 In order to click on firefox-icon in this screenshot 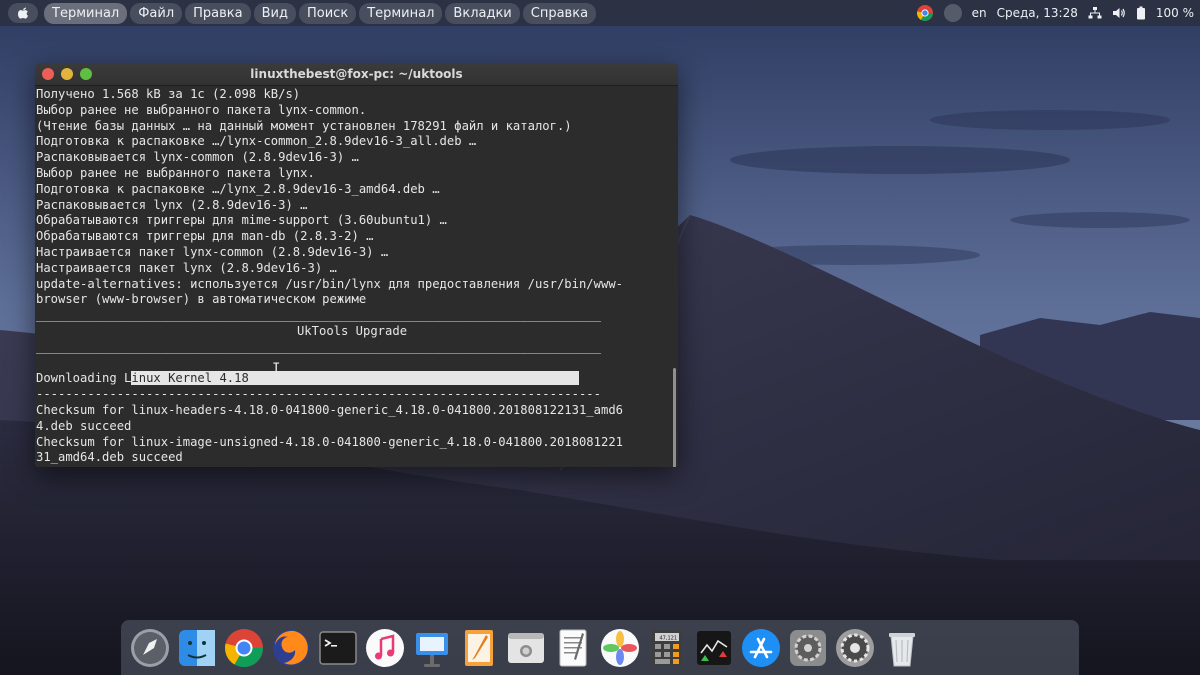, I will do `click(291, 647)`.